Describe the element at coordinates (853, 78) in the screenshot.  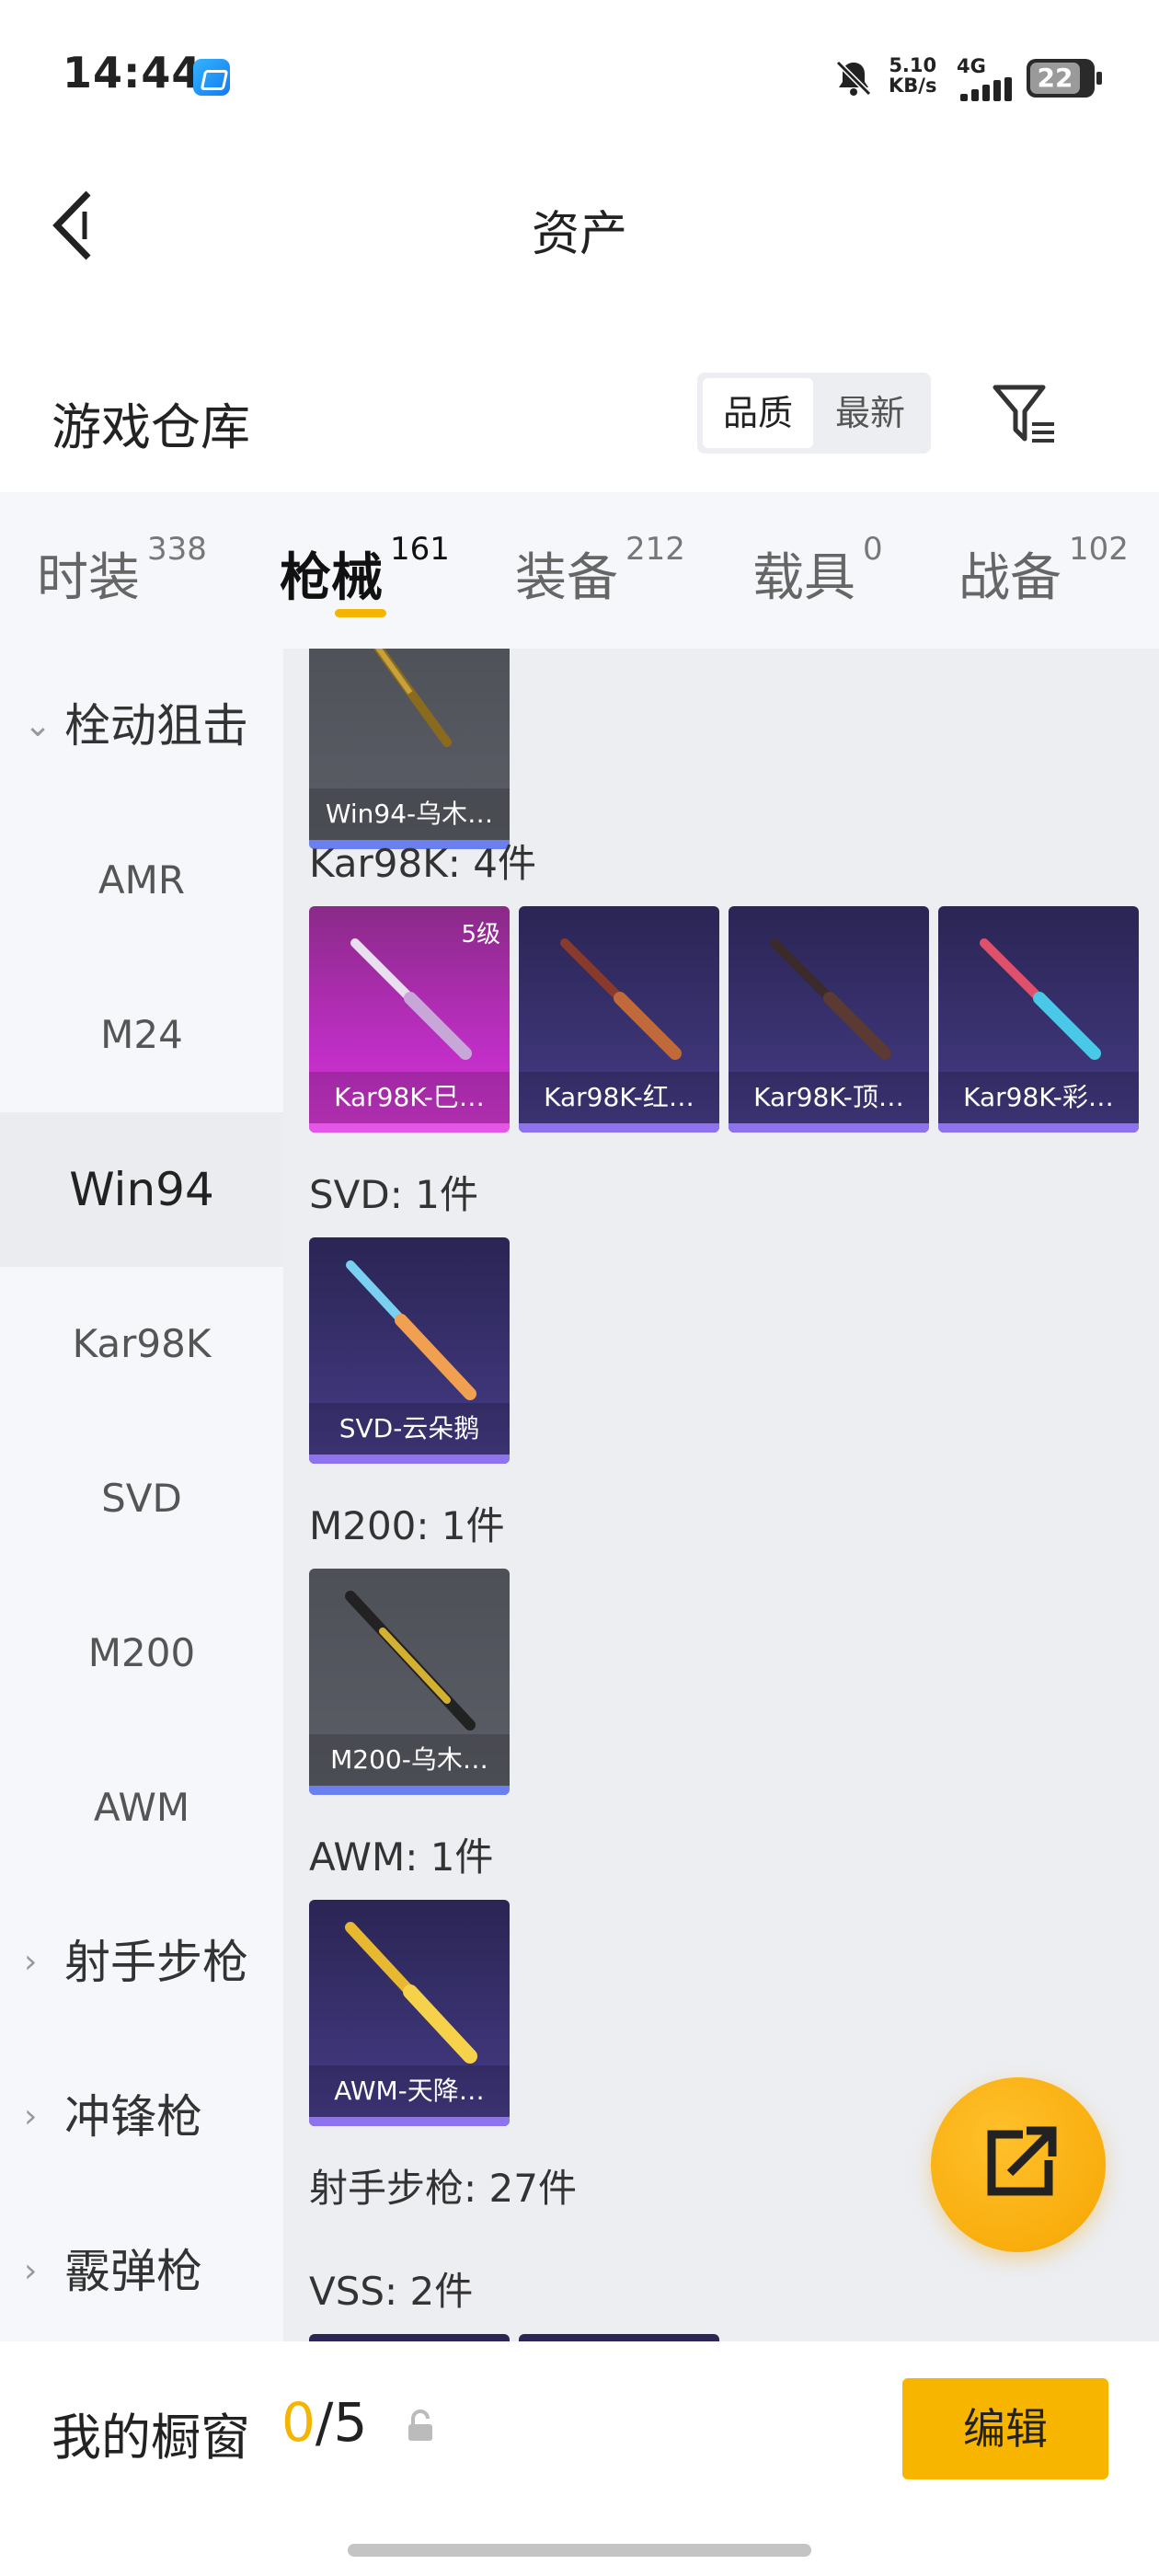
I see `bell-muted-icon` at that location.